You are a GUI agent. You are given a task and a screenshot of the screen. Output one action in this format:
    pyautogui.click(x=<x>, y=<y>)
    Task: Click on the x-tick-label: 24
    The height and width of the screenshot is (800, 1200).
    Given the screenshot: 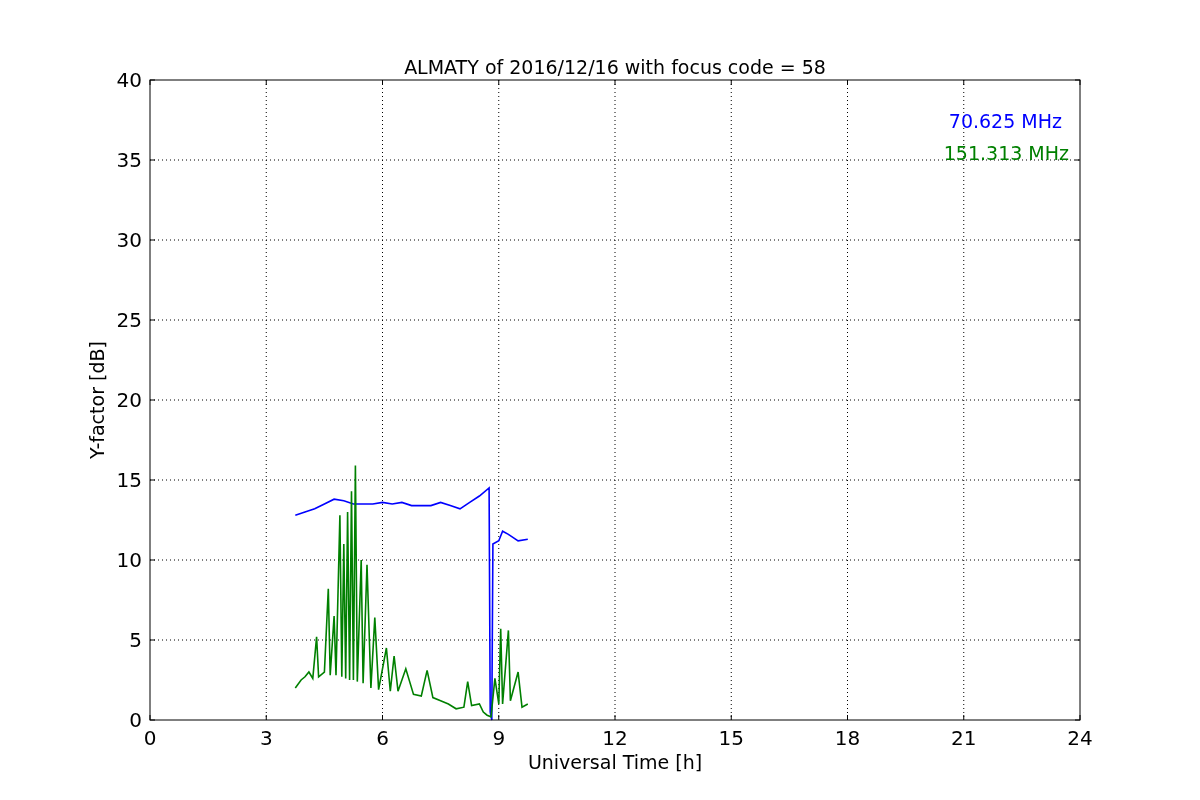 What is the action you would take?
    pyautogui.click(x=1080, y=738)
    